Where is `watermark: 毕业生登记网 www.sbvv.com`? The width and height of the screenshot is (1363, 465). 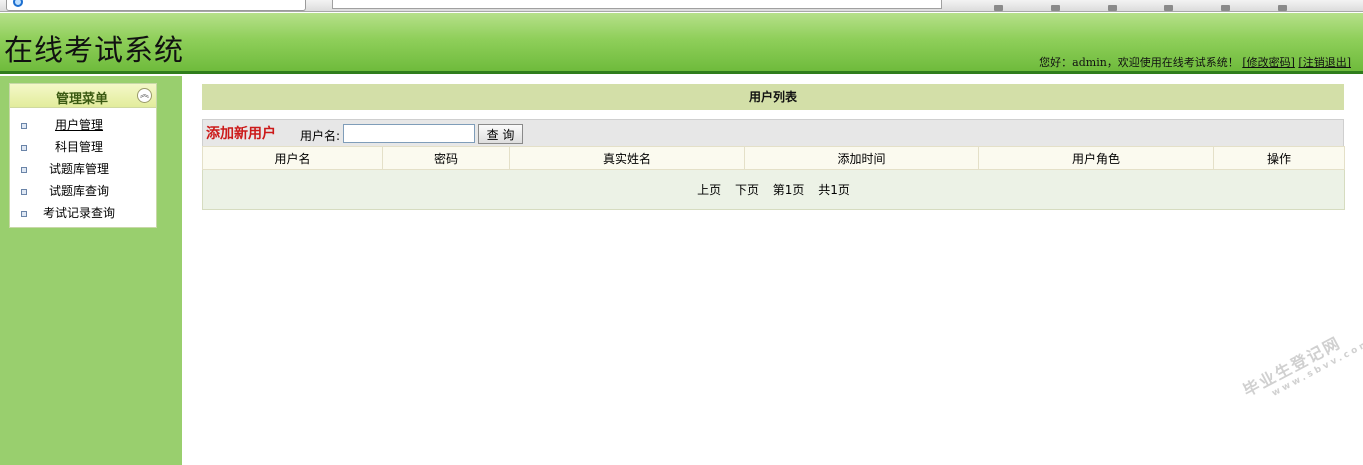
watermark: 毕业生登记网 www.sbvv.com is located at coordinates (1300, 363).